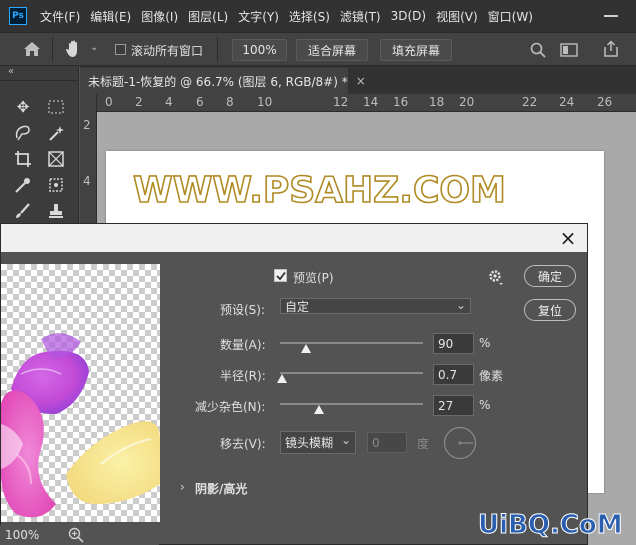 This screenshot has width=636, height=545. What do you see at coordinates (313, 278) in the screenshot?
I see `preview-label: 预览(P)` at bounding box center [313, 278].